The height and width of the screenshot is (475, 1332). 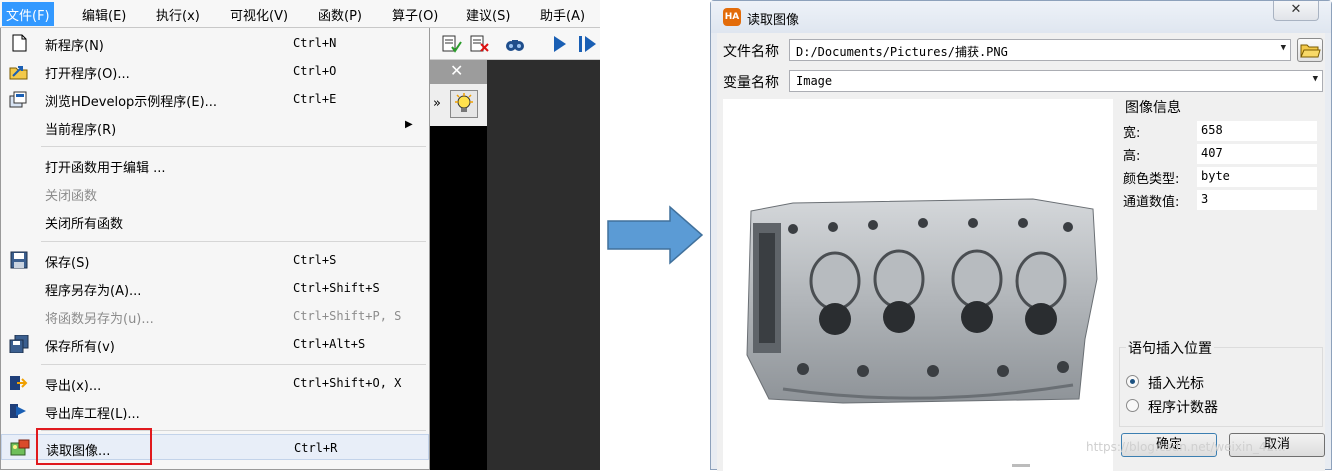 I want to click on info-row-color-type: 颜色类型: byte, so click(x=1221, y=177).